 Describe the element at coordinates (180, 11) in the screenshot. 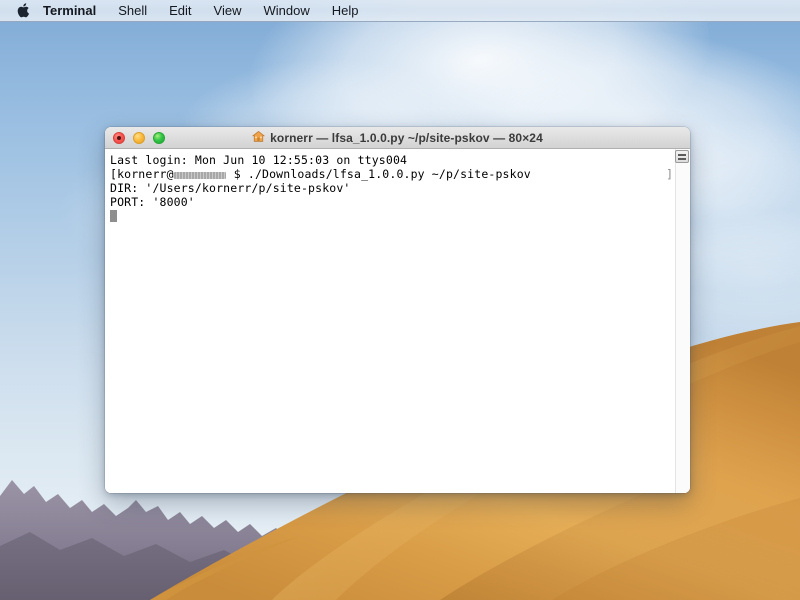

I see `menu-item-edit: Edit` at that location.